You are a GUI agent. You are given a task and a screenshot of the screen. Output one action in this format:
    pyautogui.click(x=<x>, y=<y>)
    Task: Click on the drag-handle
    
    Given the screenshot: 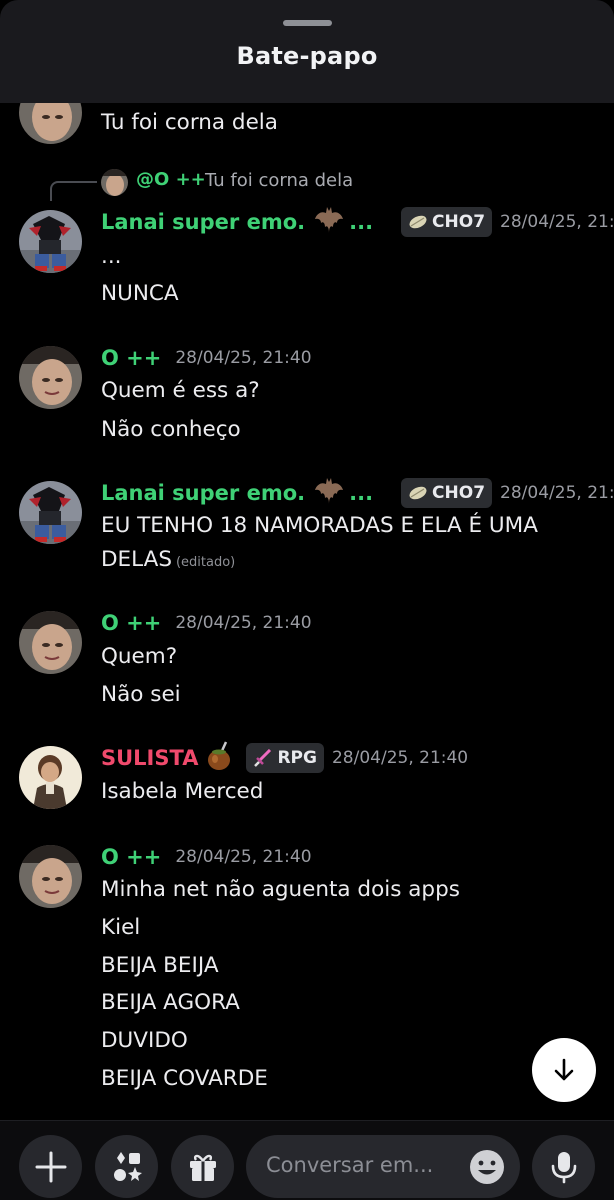 What is the action you would take?
    pyautogui.click(x=307, y=23)
    